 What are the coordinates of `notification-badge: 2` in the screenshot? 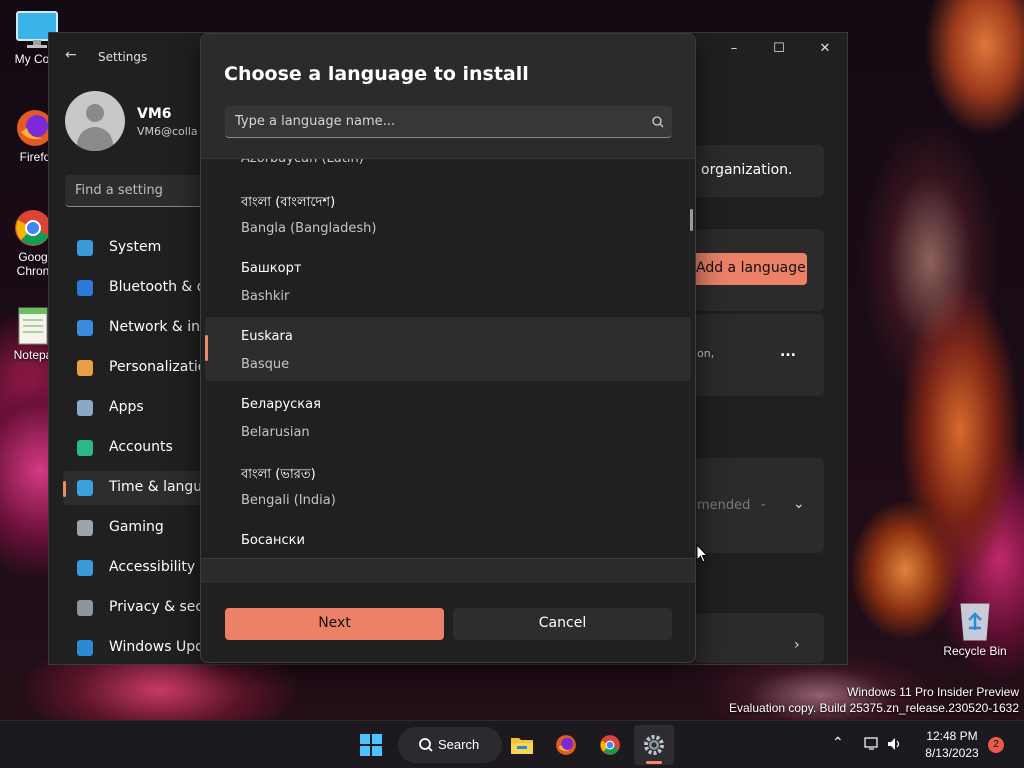 It's located at (996, 745).